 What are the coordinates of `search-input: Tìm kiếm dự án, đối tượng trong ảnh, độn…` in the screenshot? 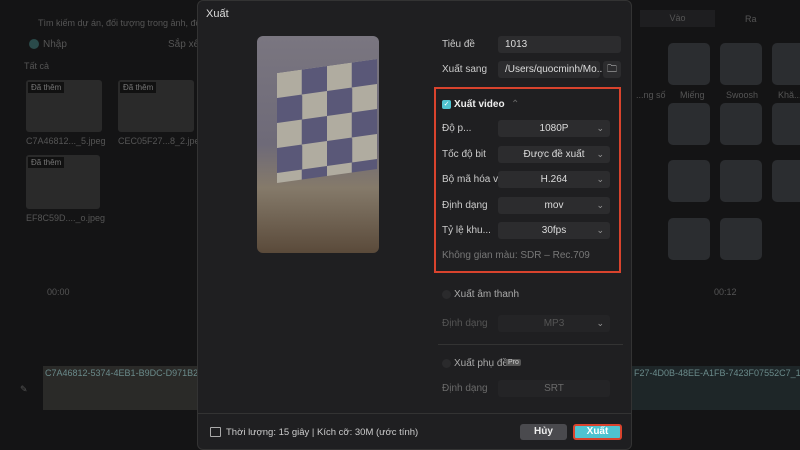 It's located at (124, 23).